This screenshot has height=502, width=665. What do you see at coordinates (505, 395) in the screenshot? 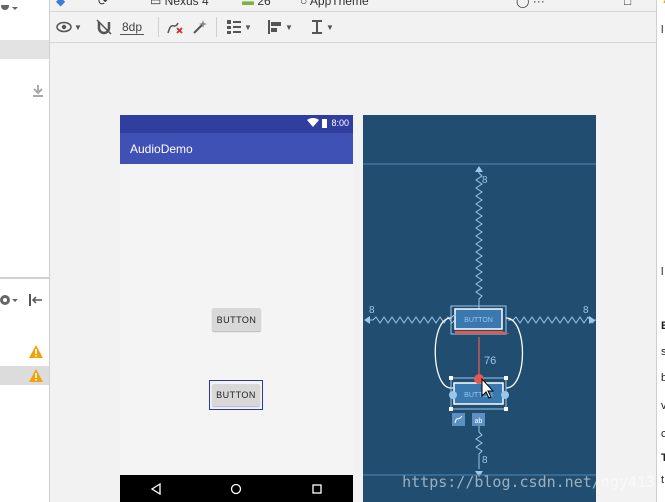
I see `right-anchor-handle` at bounding box center [505, 395].